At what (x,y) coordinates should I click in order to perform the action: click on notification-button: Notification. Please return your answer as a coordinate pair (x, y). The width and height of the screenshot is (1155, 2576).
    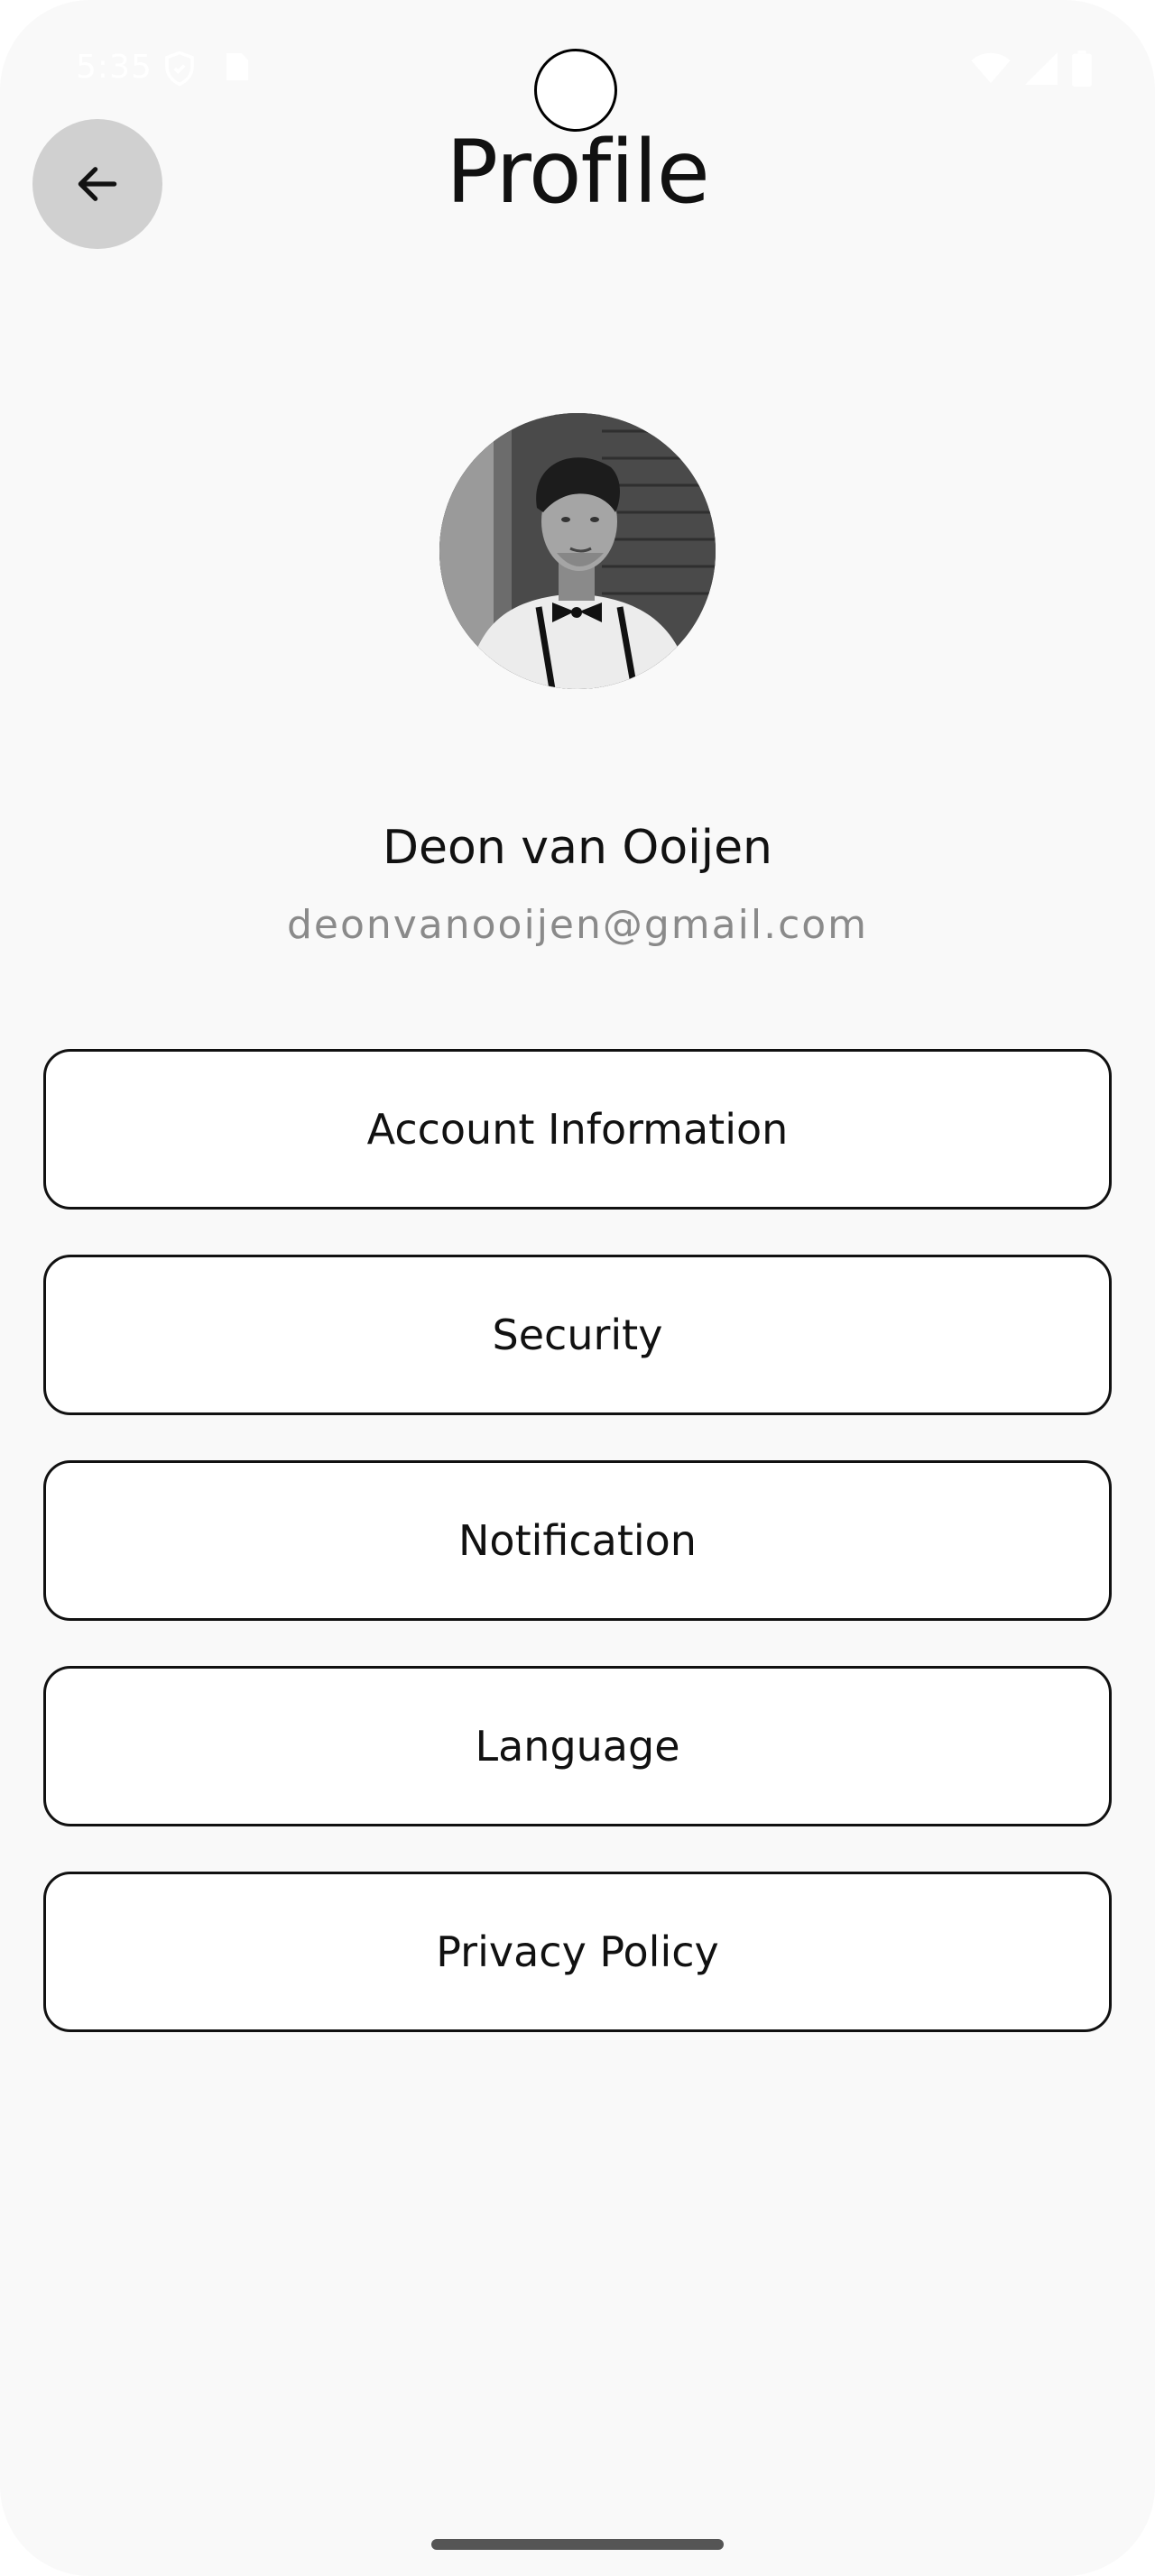
    Looking at the image, I should click on (577, 1540).